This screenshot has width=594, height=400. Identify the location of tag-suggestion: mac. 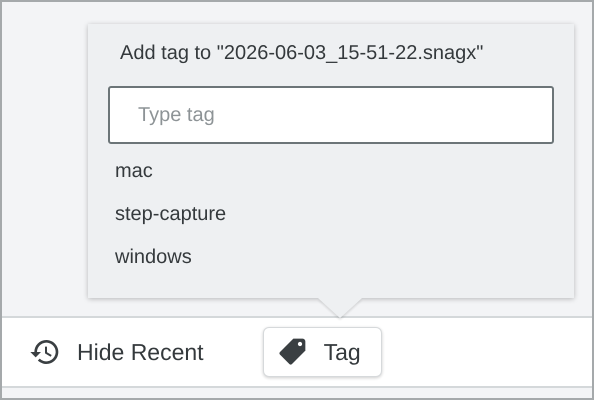
(134, 171).